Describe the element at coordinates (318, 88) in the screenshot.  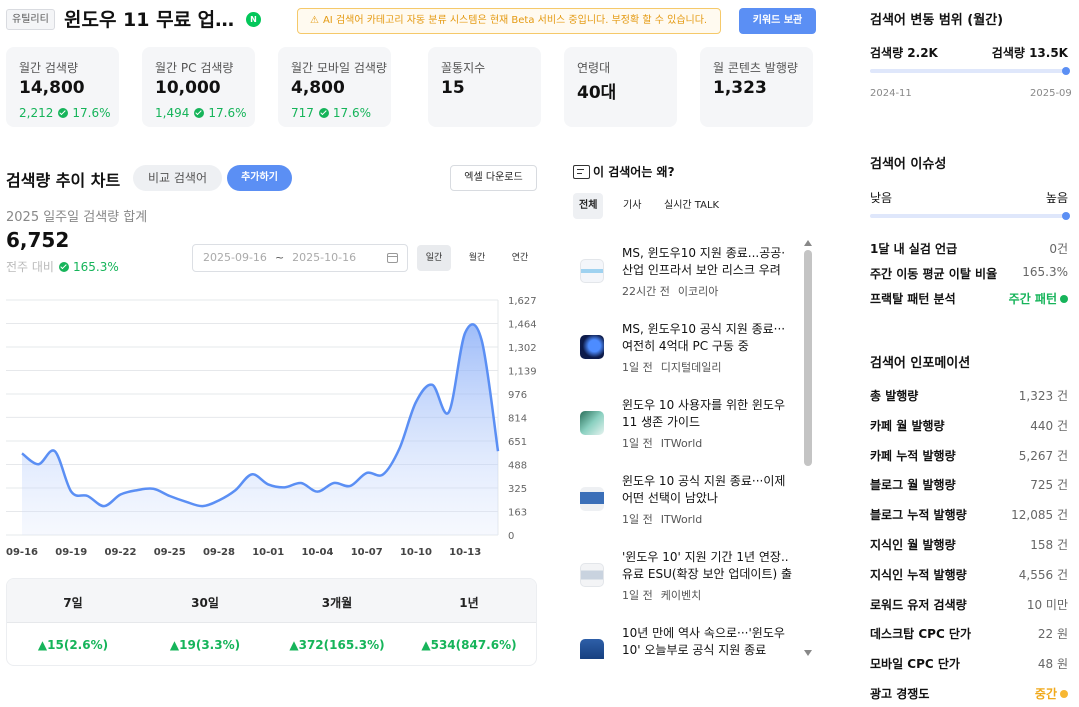
I see `stat-value: 4,800` at that location.